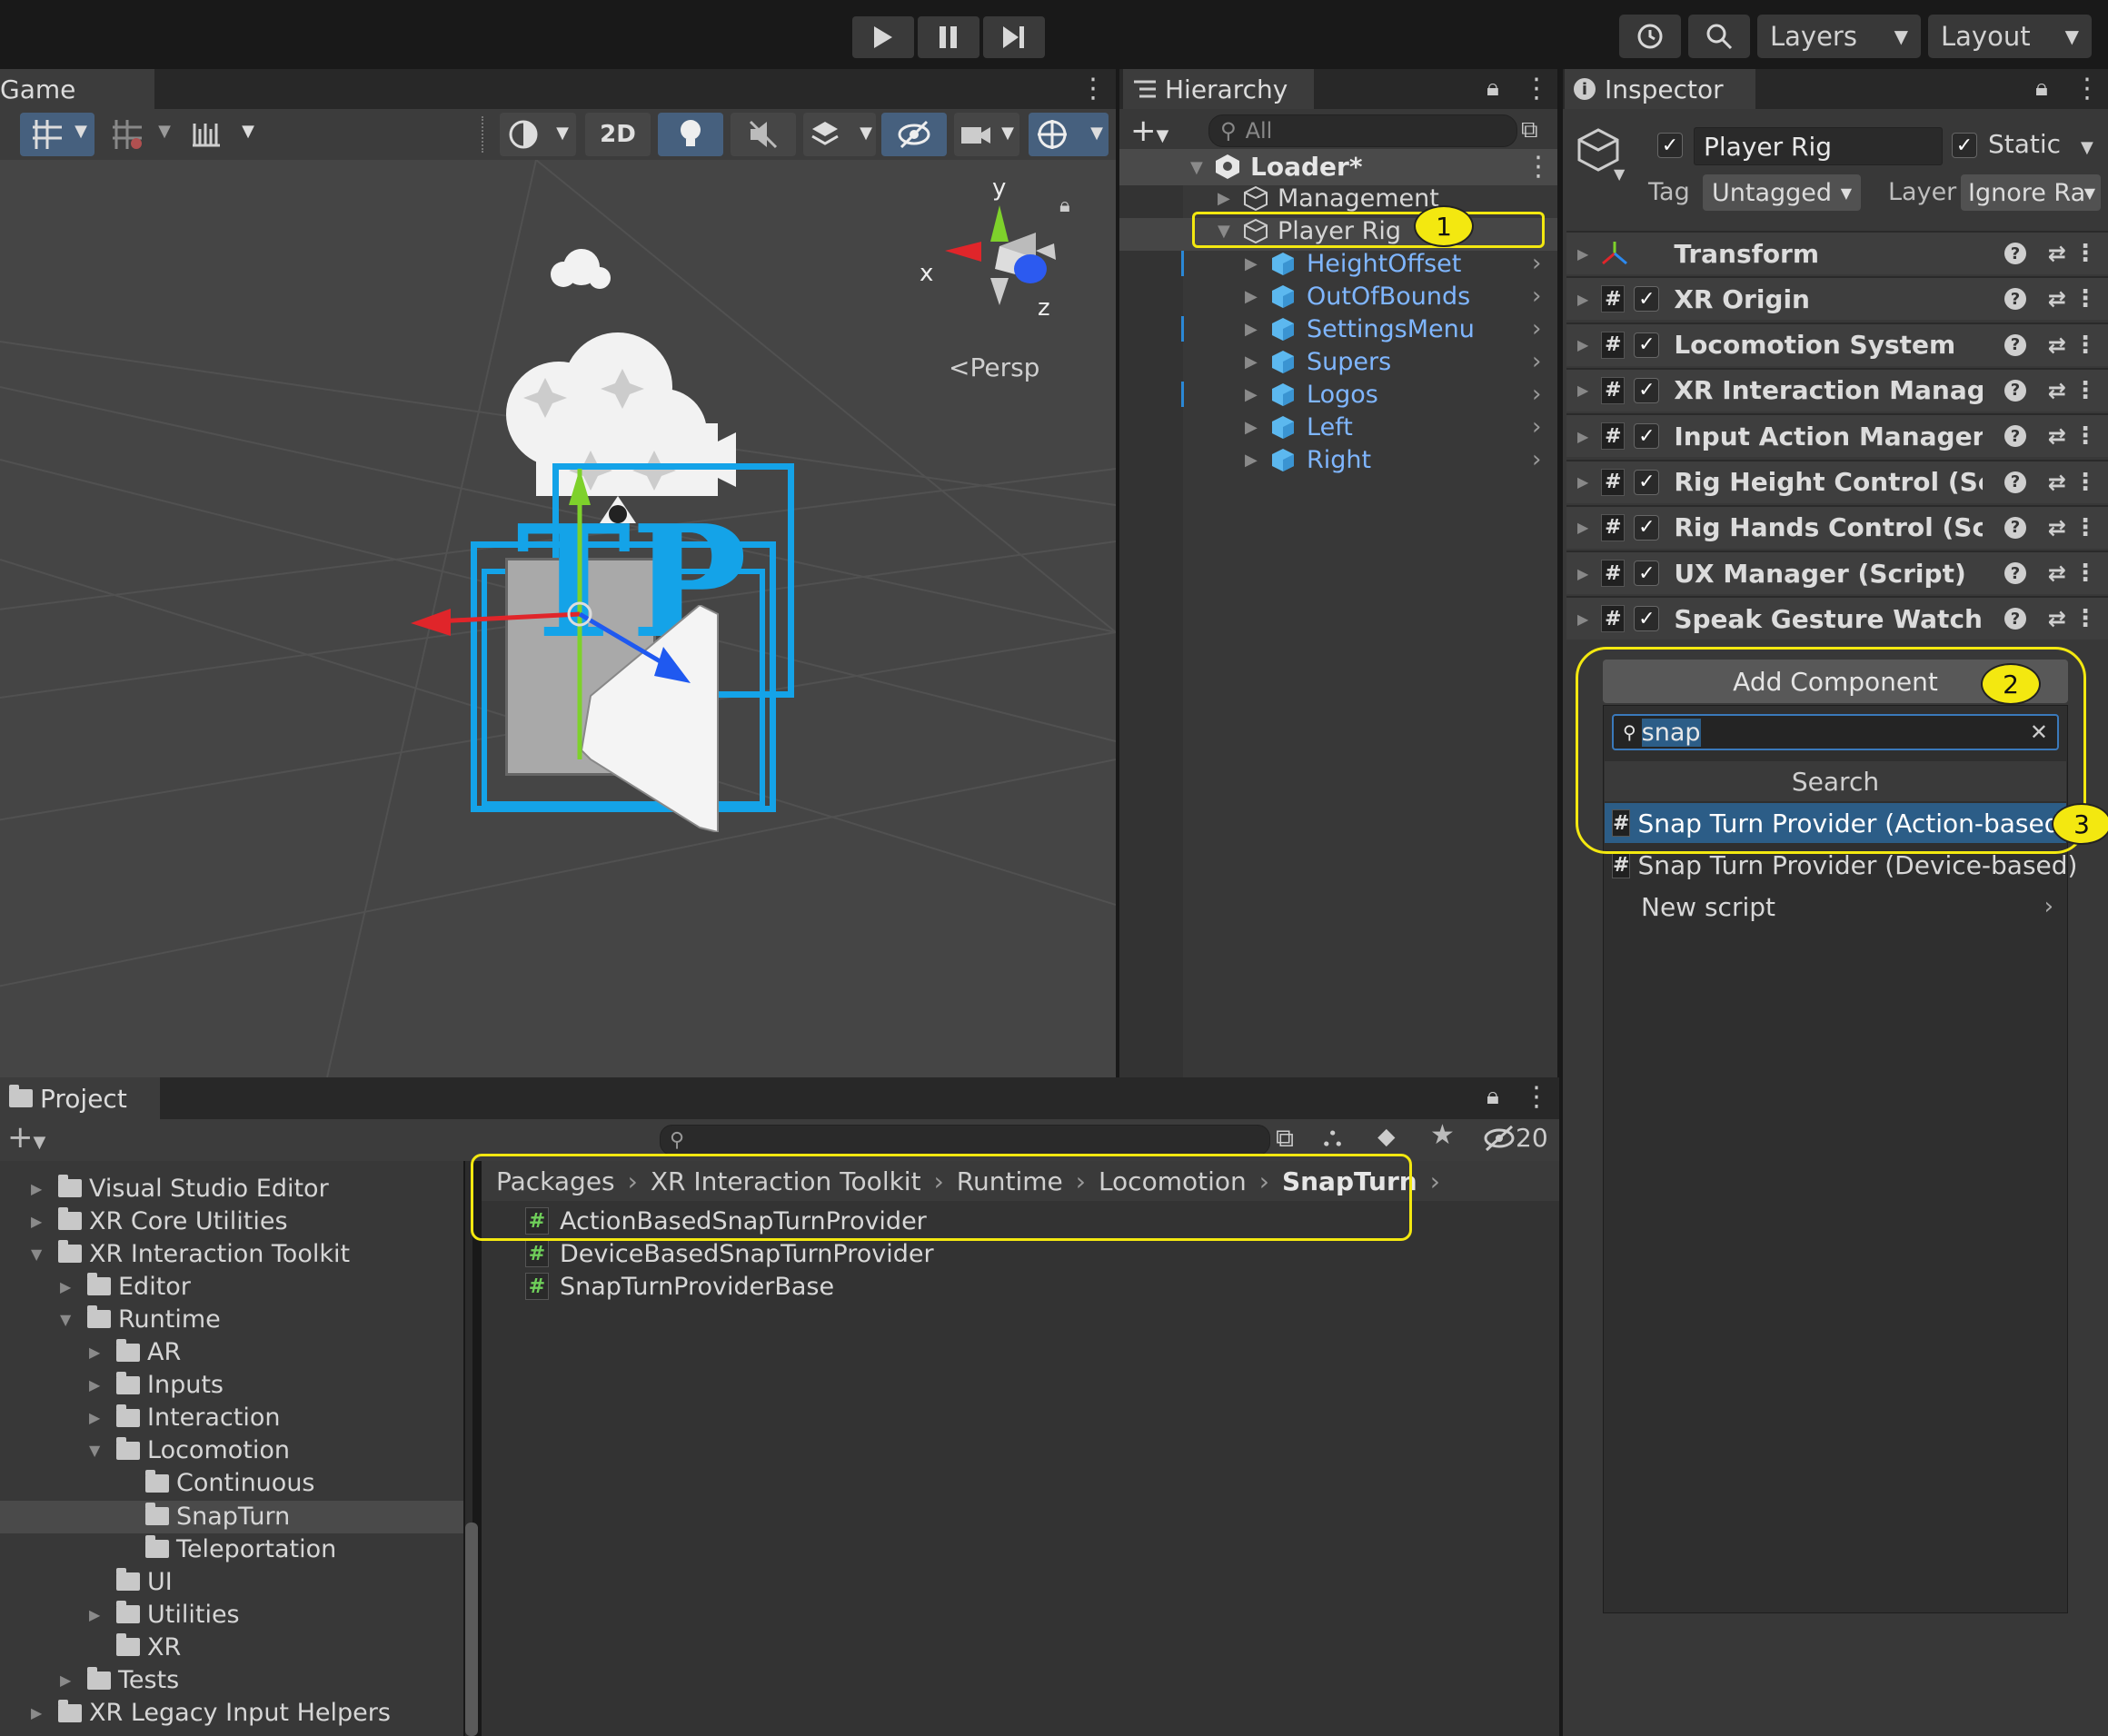 Image resolution: width=2108 pixels, height=1736 pixels. I want to click on project-menu-icon: ⋮, so click(1536, 1097).